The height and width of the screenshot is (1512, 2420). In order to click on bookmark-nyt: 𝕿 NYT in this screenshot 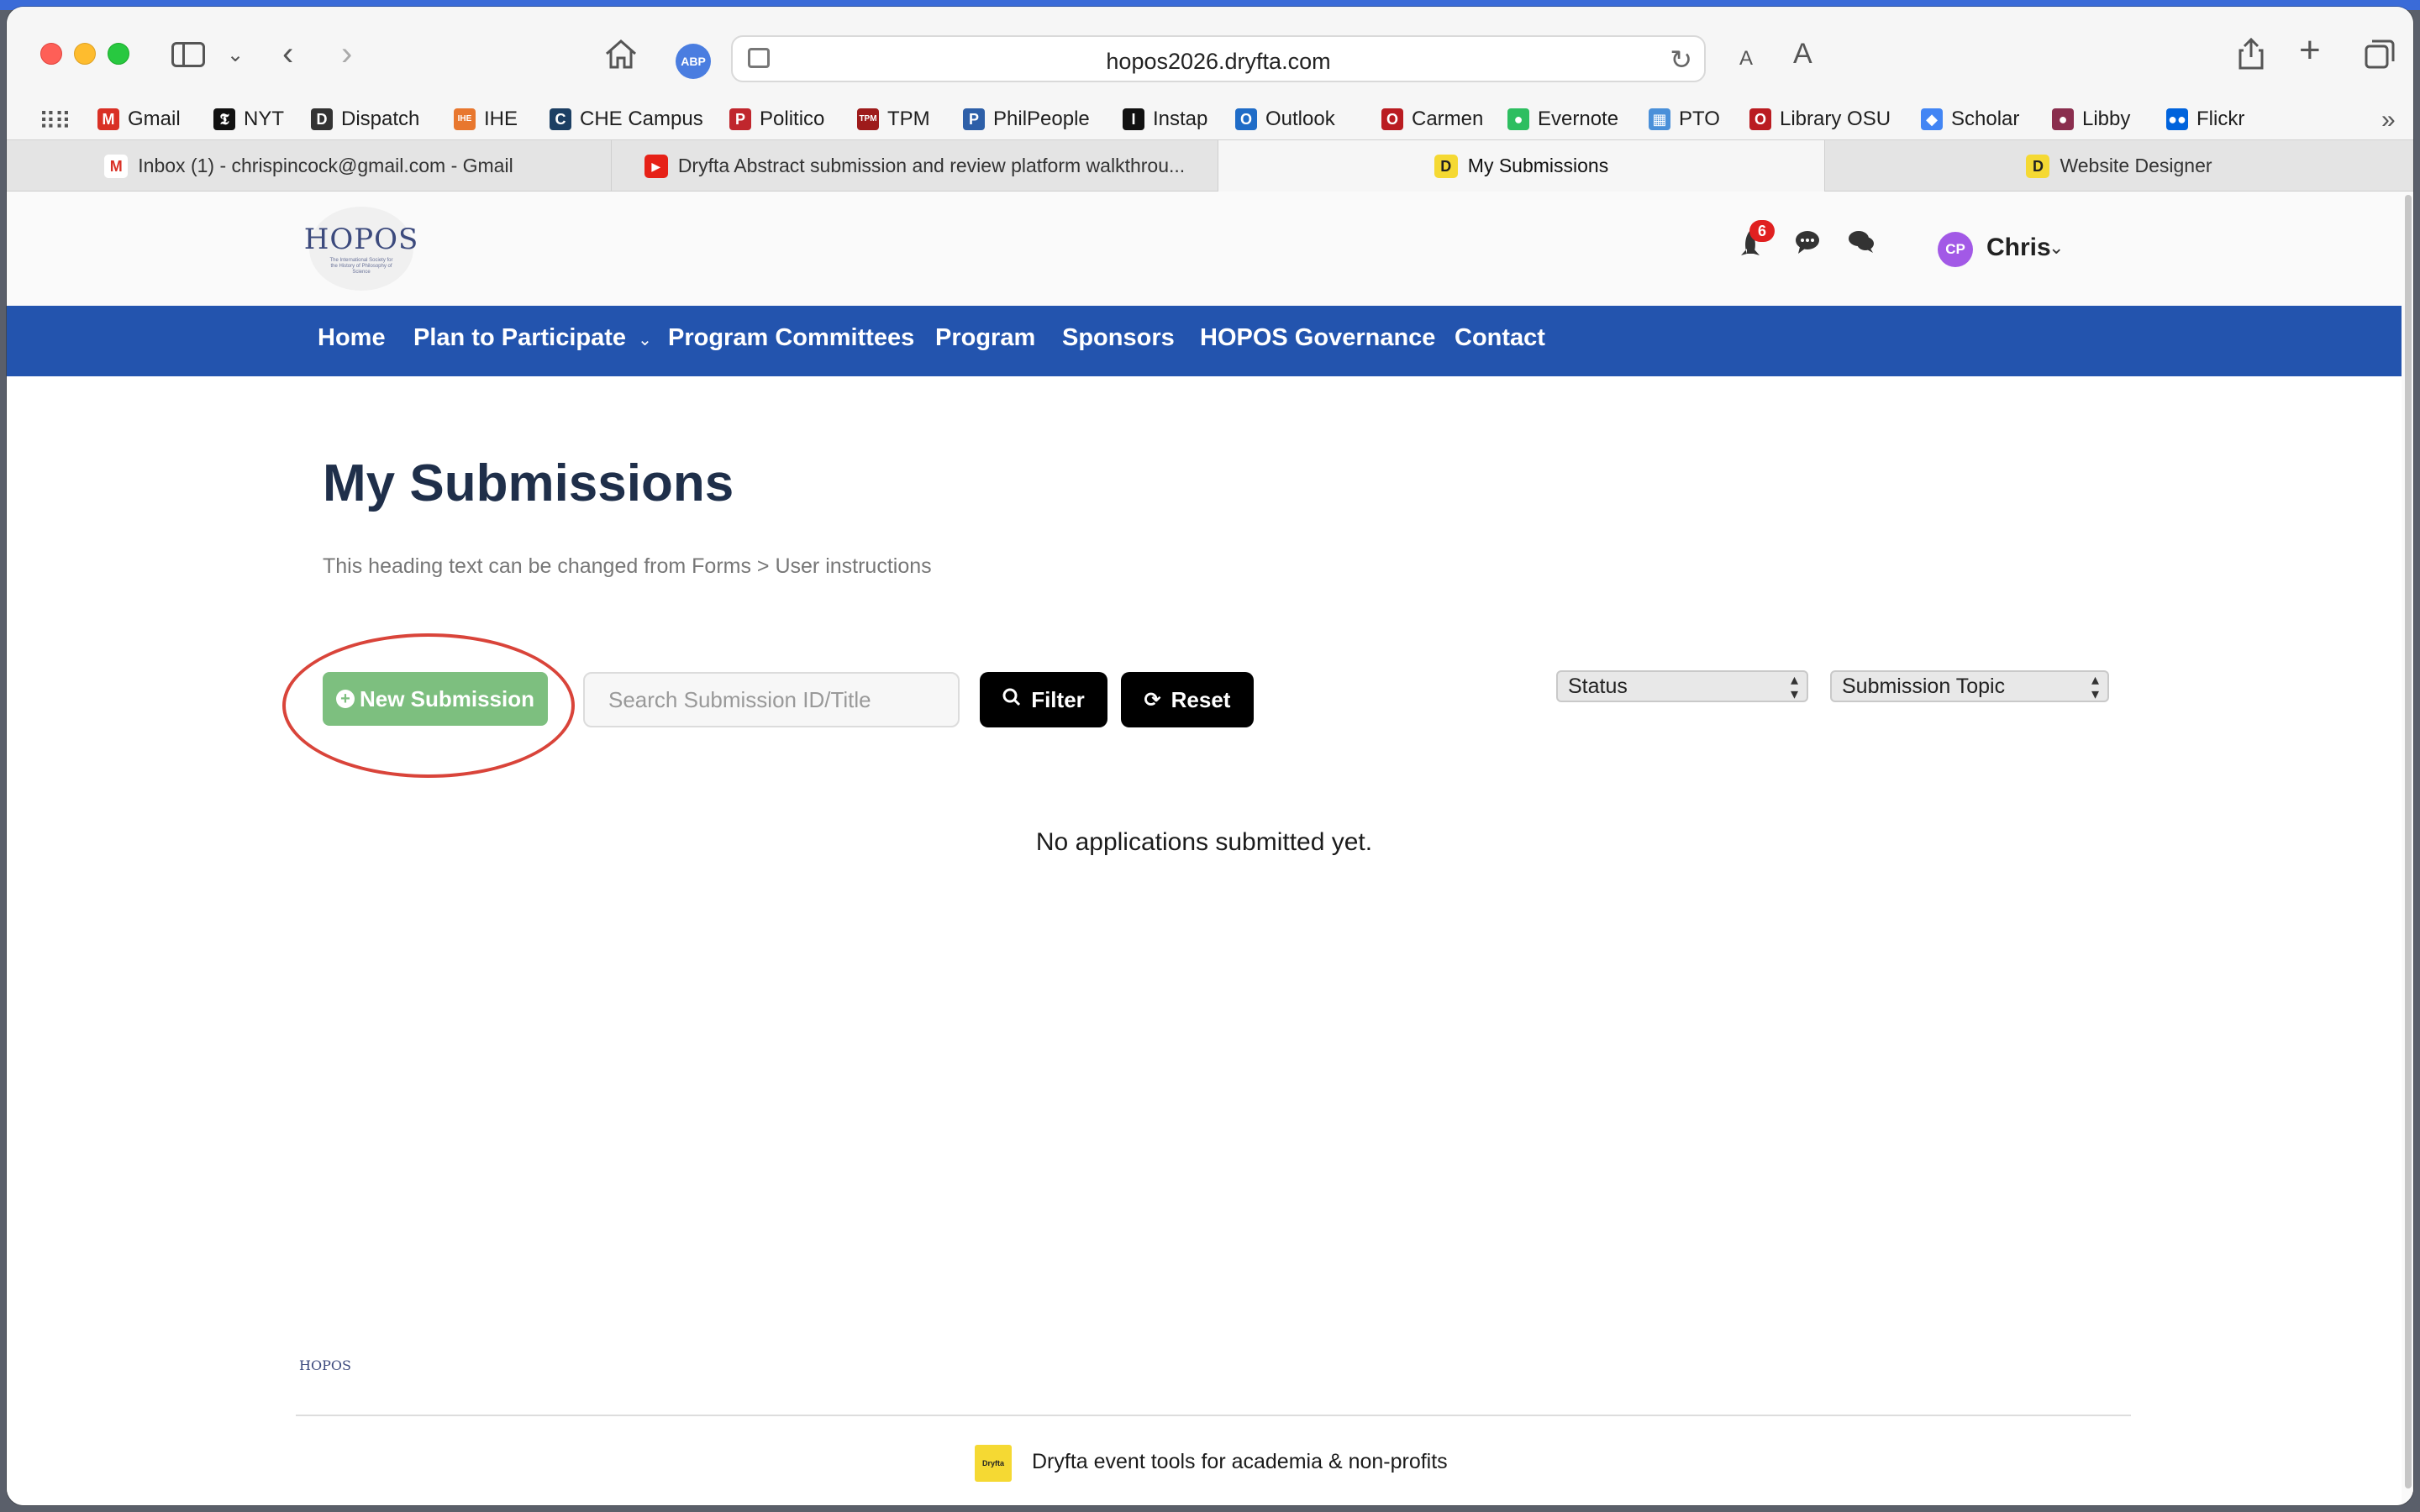, I will do `click(248, 119)`.